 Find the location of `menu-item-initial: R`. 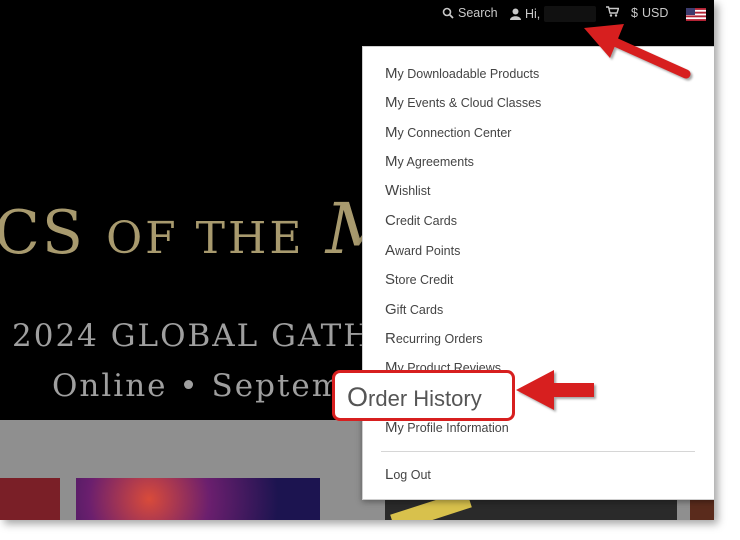

menu-item-initial: R is located at coordinates (390, 338).